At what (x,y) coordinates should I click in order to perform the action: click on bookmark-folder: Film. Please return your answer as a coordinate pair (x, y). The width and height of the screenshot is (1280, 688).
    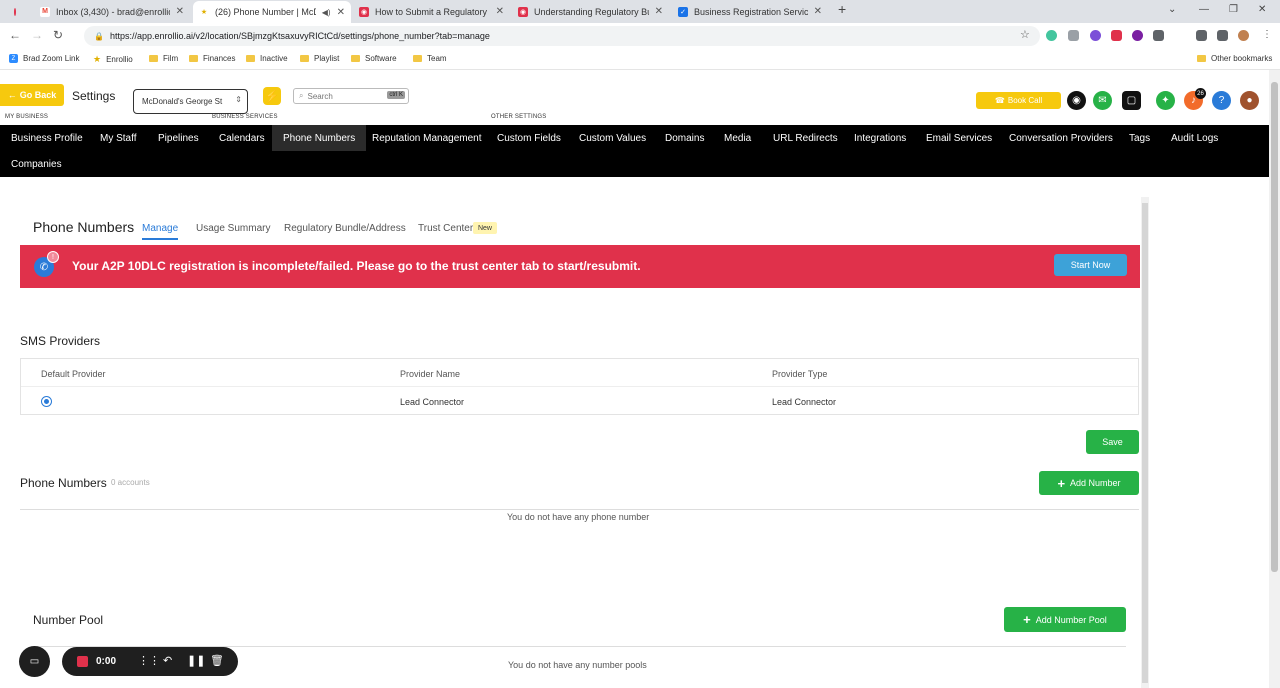
    Looking at the image, I should click on (163, 58).